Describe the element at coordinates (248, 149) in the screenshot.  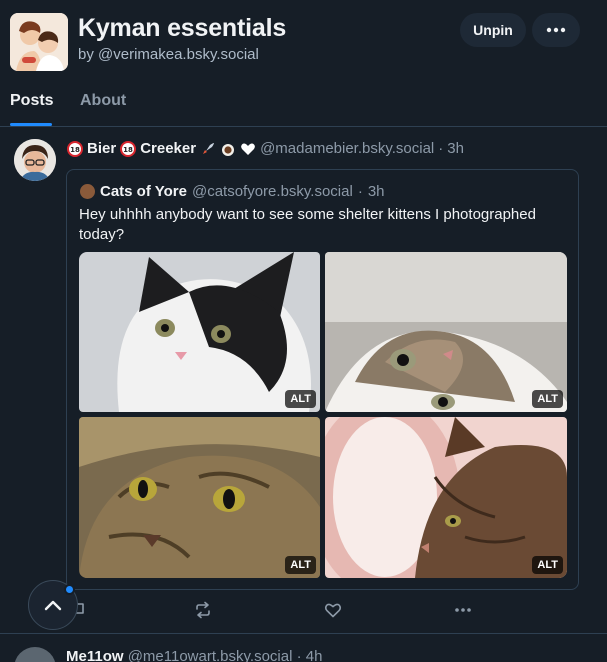
I see `white-heart-icon` at that location.